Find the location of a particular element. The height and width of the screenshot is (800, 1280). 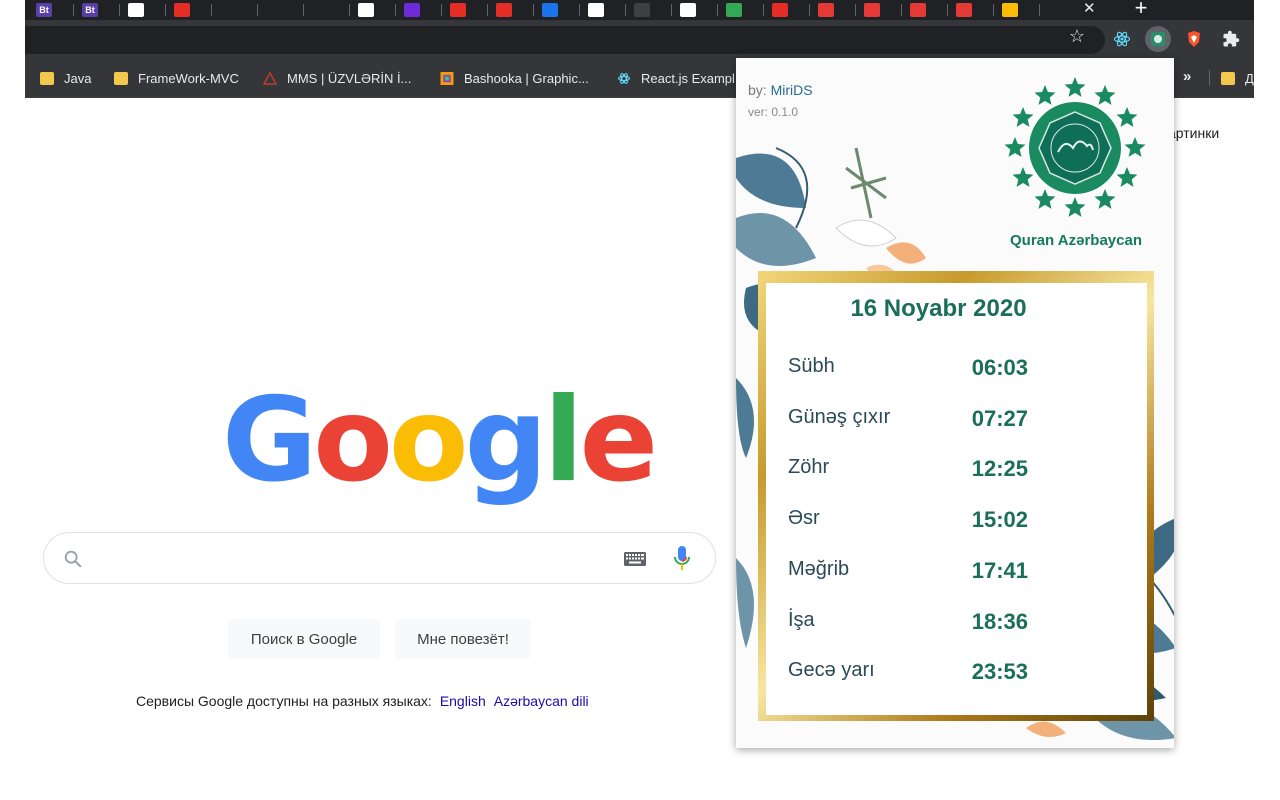

address-bar is located at coordinates (565, 40).